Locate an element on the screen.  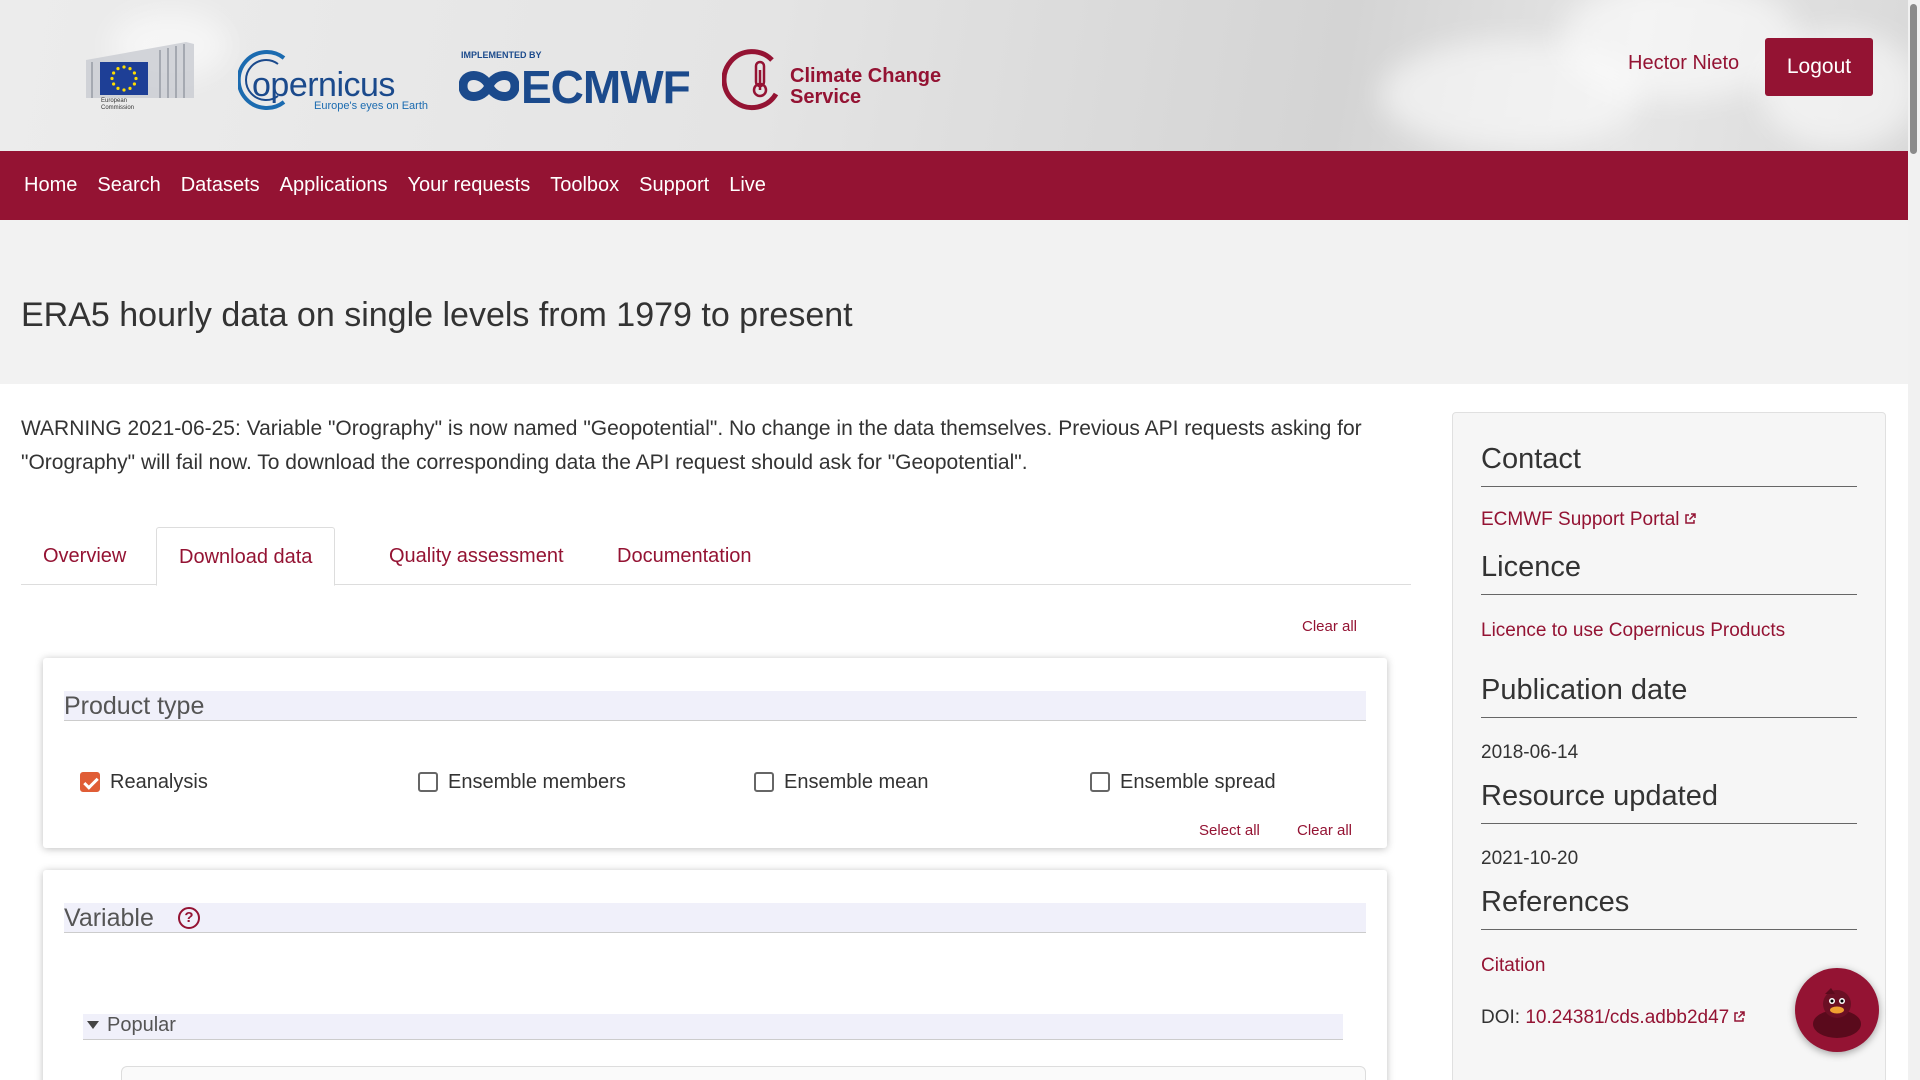
copernicus-tagline: Europe's eyes on Earth is located at coordinates (371, 106).